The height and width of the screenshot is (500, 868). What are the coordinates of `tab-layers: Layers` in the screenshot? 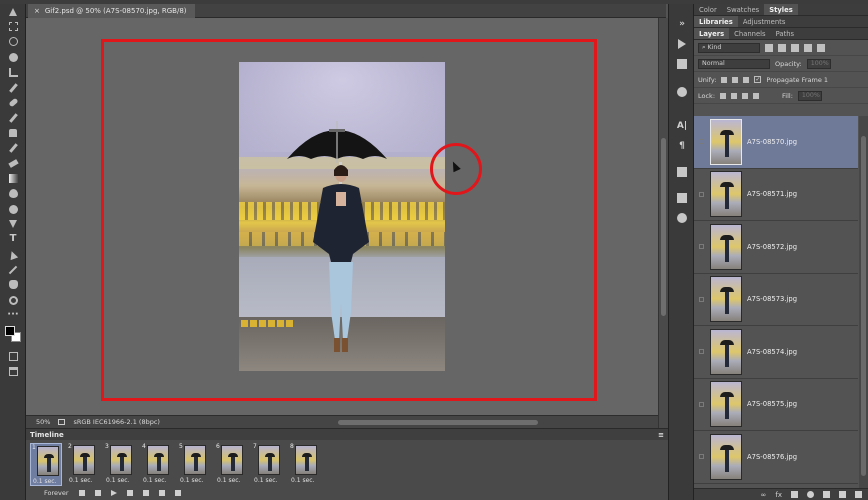 It's located at (712, 33).